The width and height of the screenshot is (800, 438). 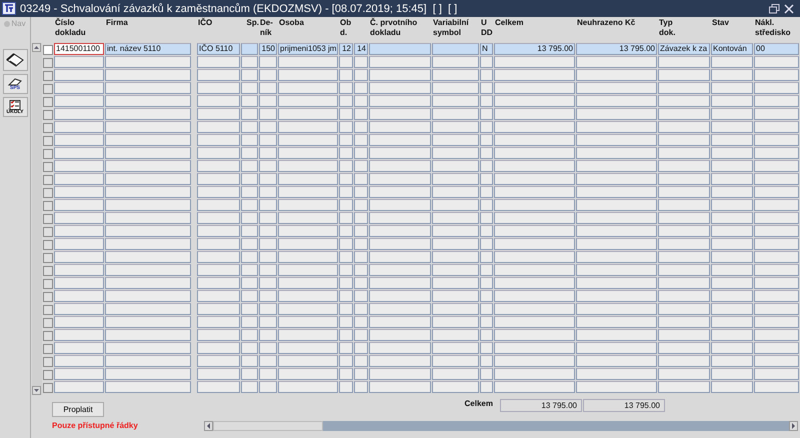 I want to click on horizontal-scrollbar, so click(x=501, y=425).